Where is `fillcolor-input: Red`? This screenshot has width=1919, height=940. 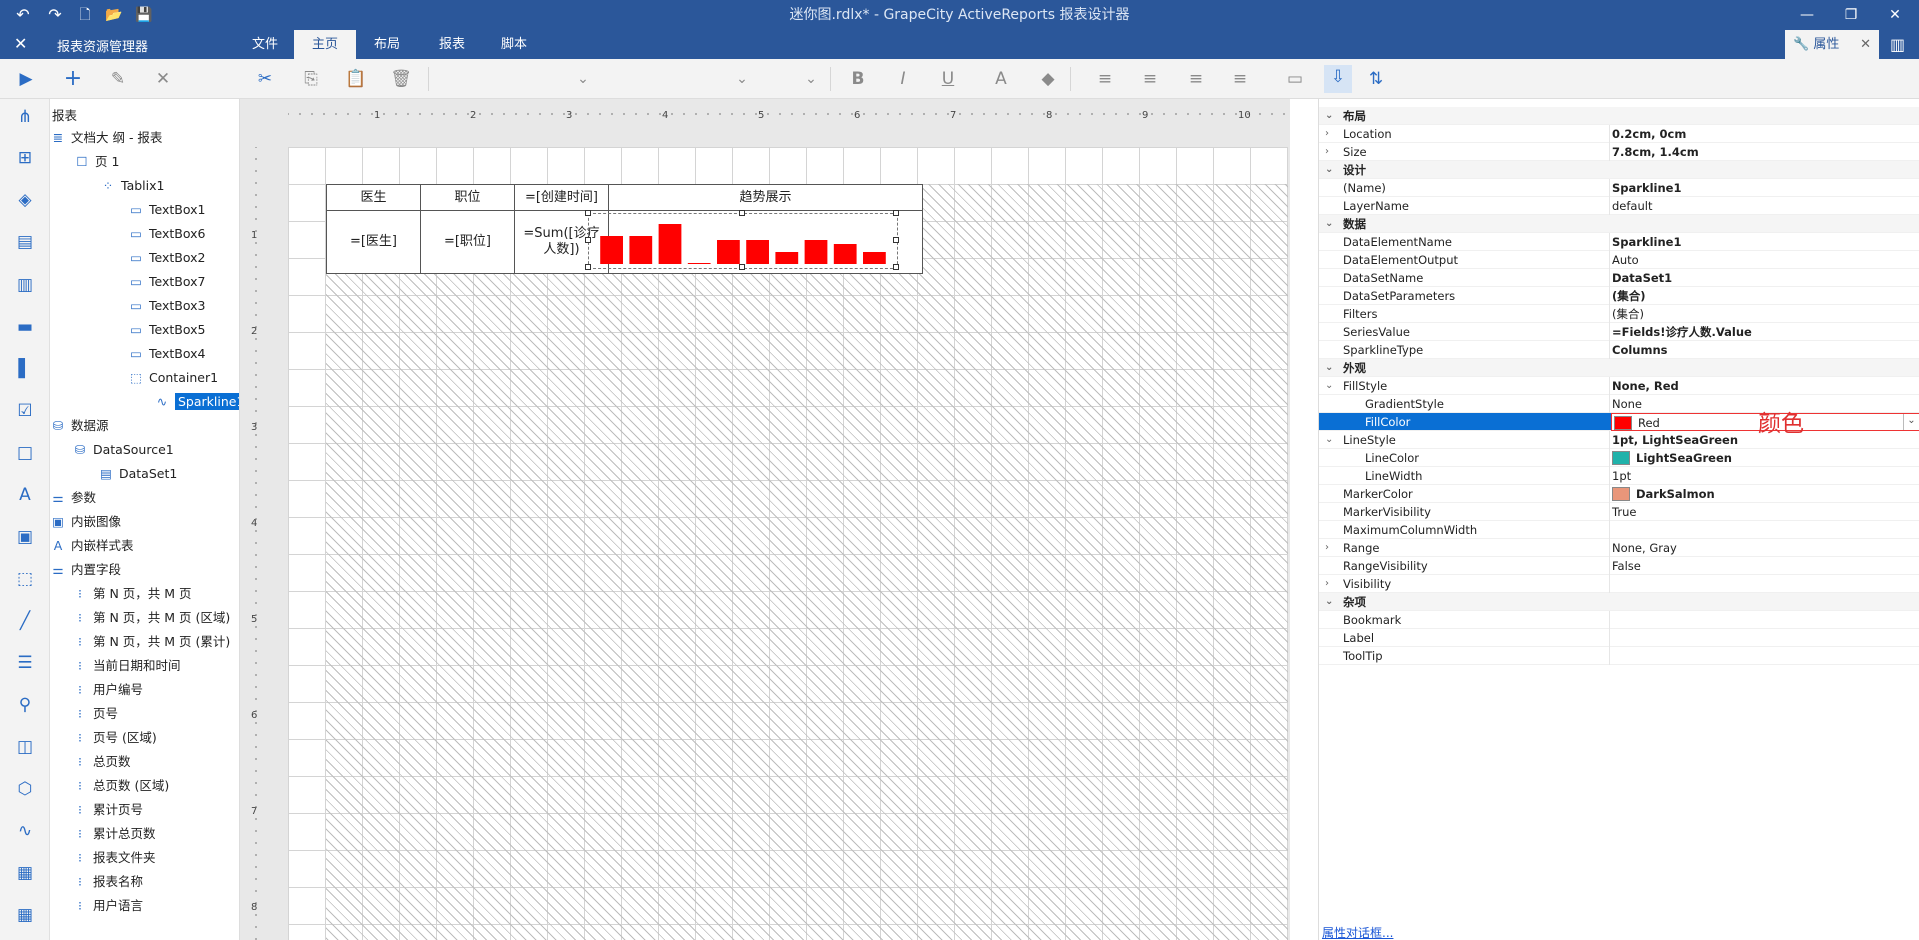
fillcolor-input: Red is located at coordinates (1649, 423).